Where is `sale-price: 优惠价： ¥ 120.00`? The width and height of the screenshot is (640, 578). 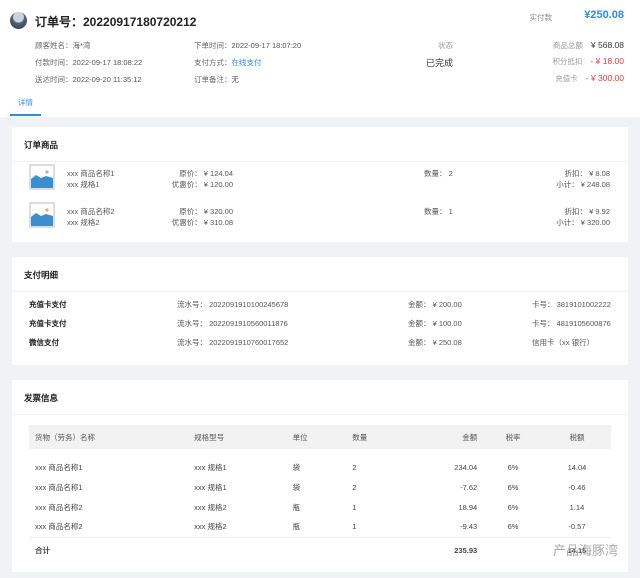 sale-price: 优惠价： ¥ 120.00 is located at coordinates (202, 184).